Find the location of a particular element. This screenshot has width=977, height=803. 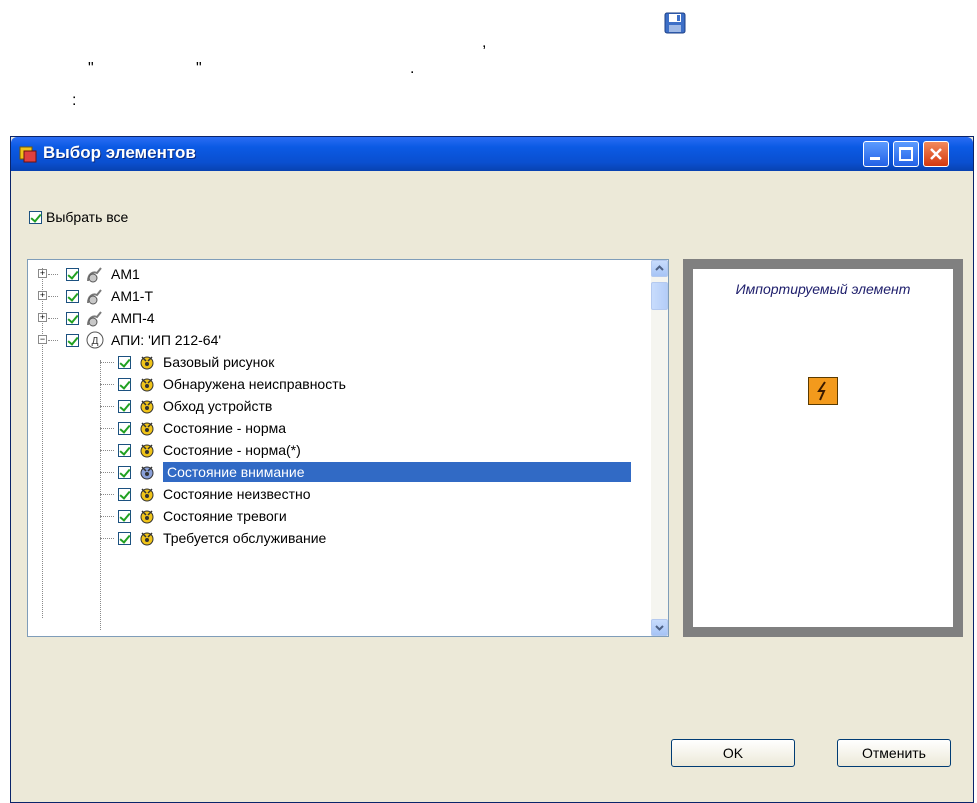

tree-item-label: АМП-4 is located at coordinates (133, 318).